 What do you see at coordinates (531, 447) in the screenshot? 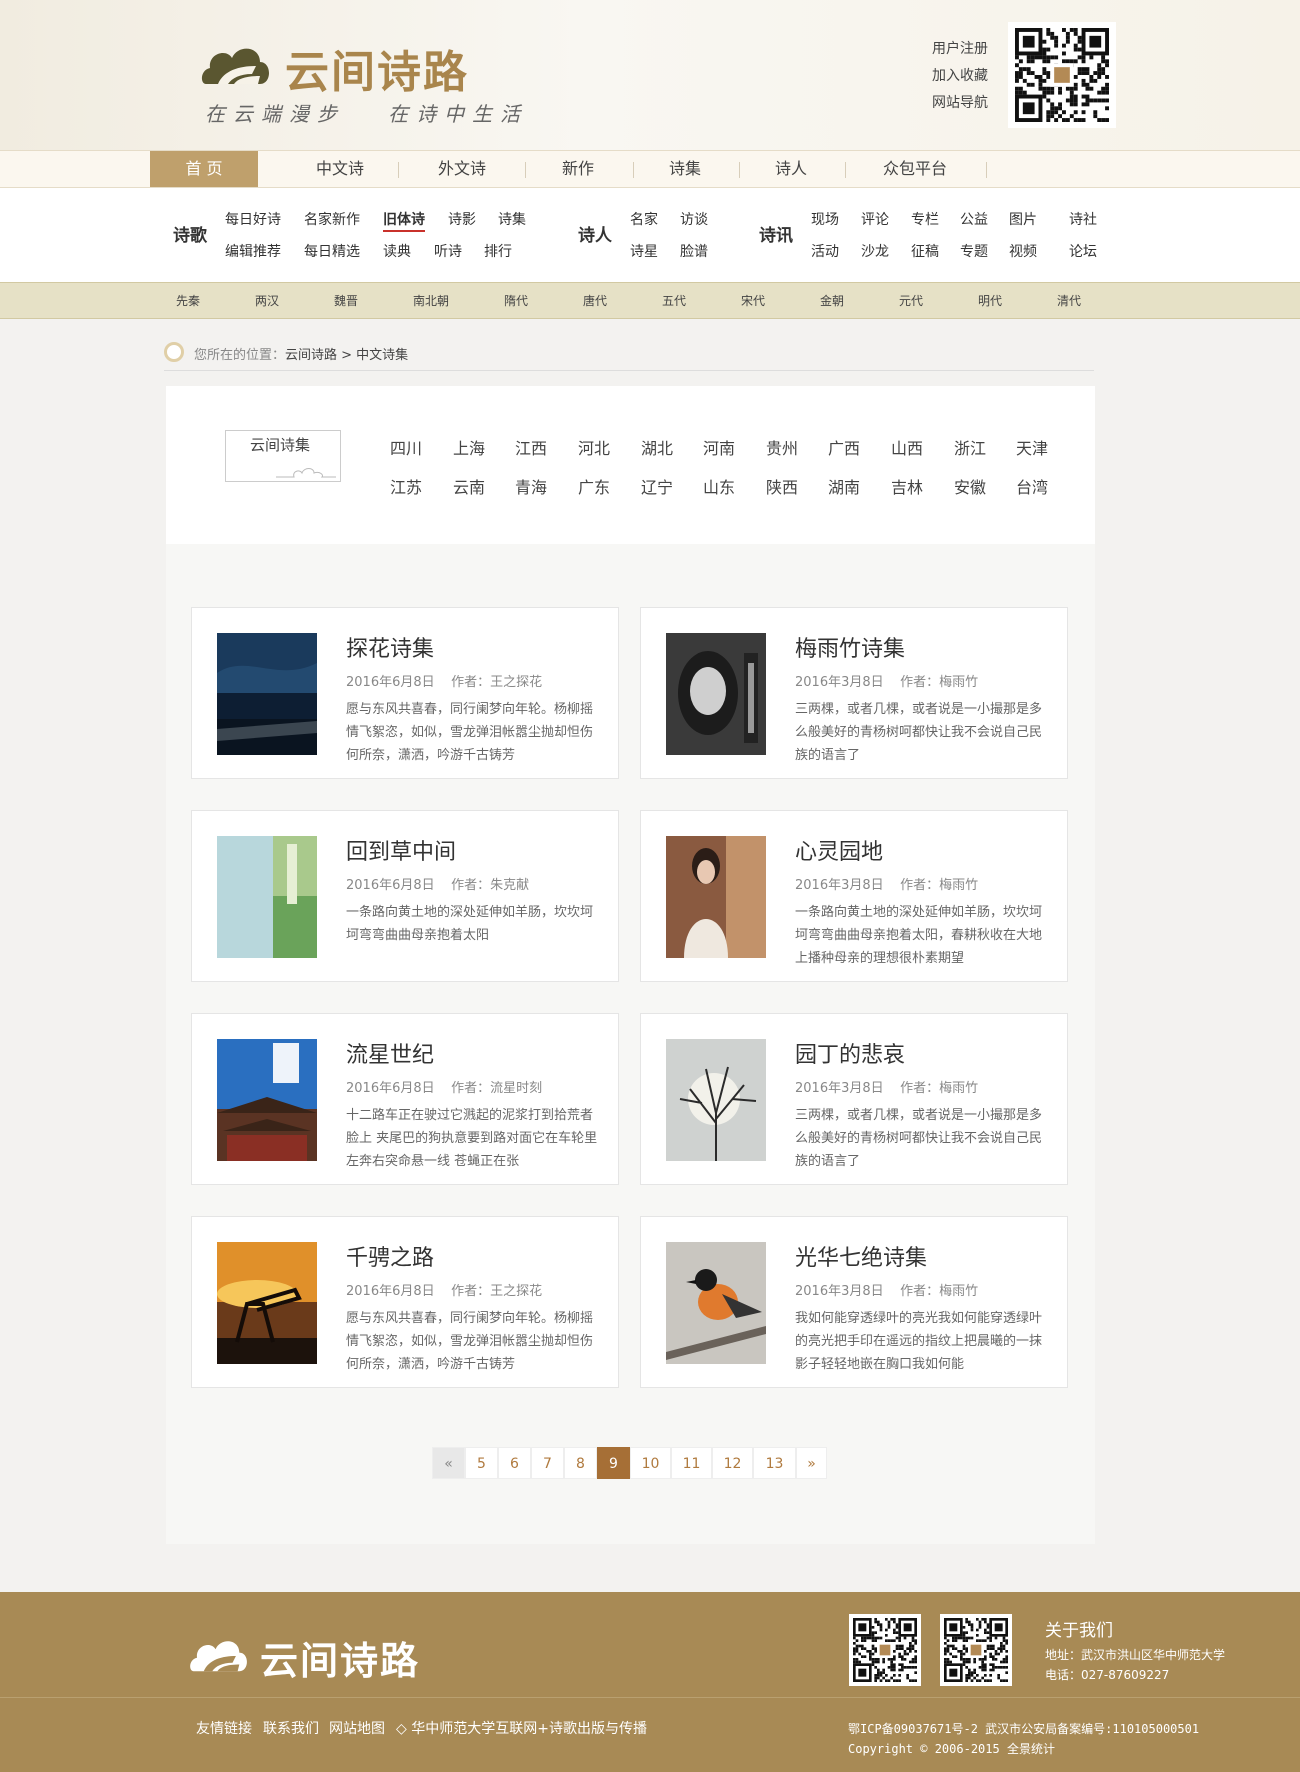
I see `region-link: 江西` at bounding box center [531, 447].